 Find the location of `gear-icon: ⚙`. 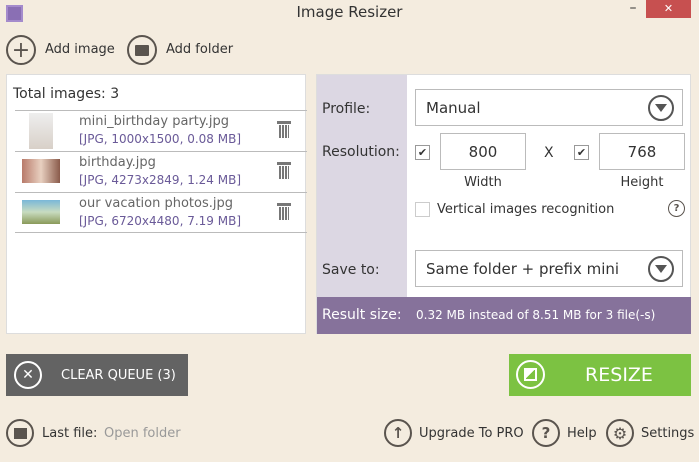

gear-icon: ⚙ is located at coordinates (620, 433).